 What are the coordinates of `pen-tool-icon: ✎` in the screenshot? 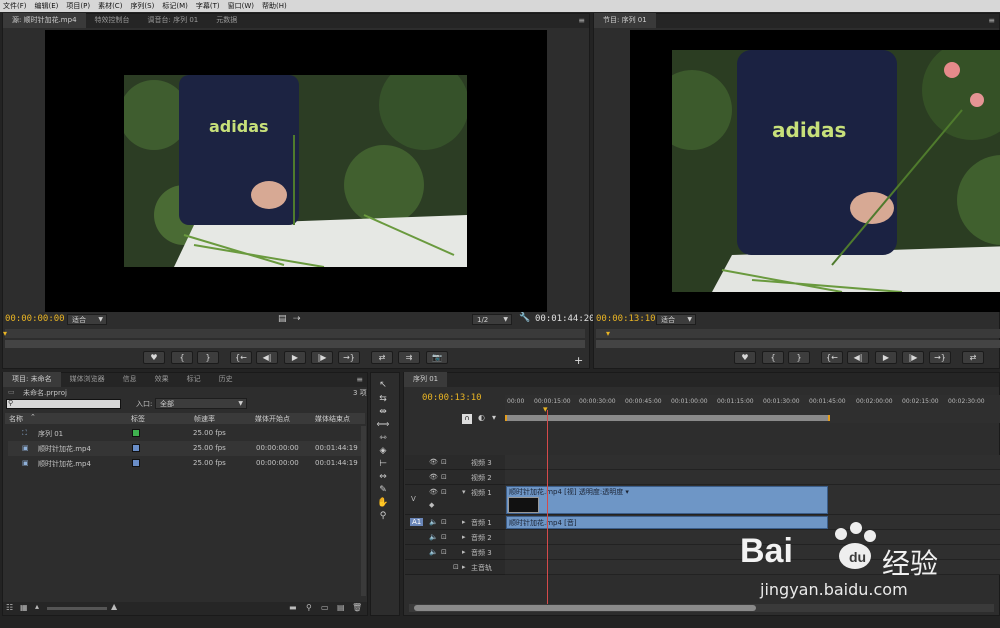 It's located at (383, 492).